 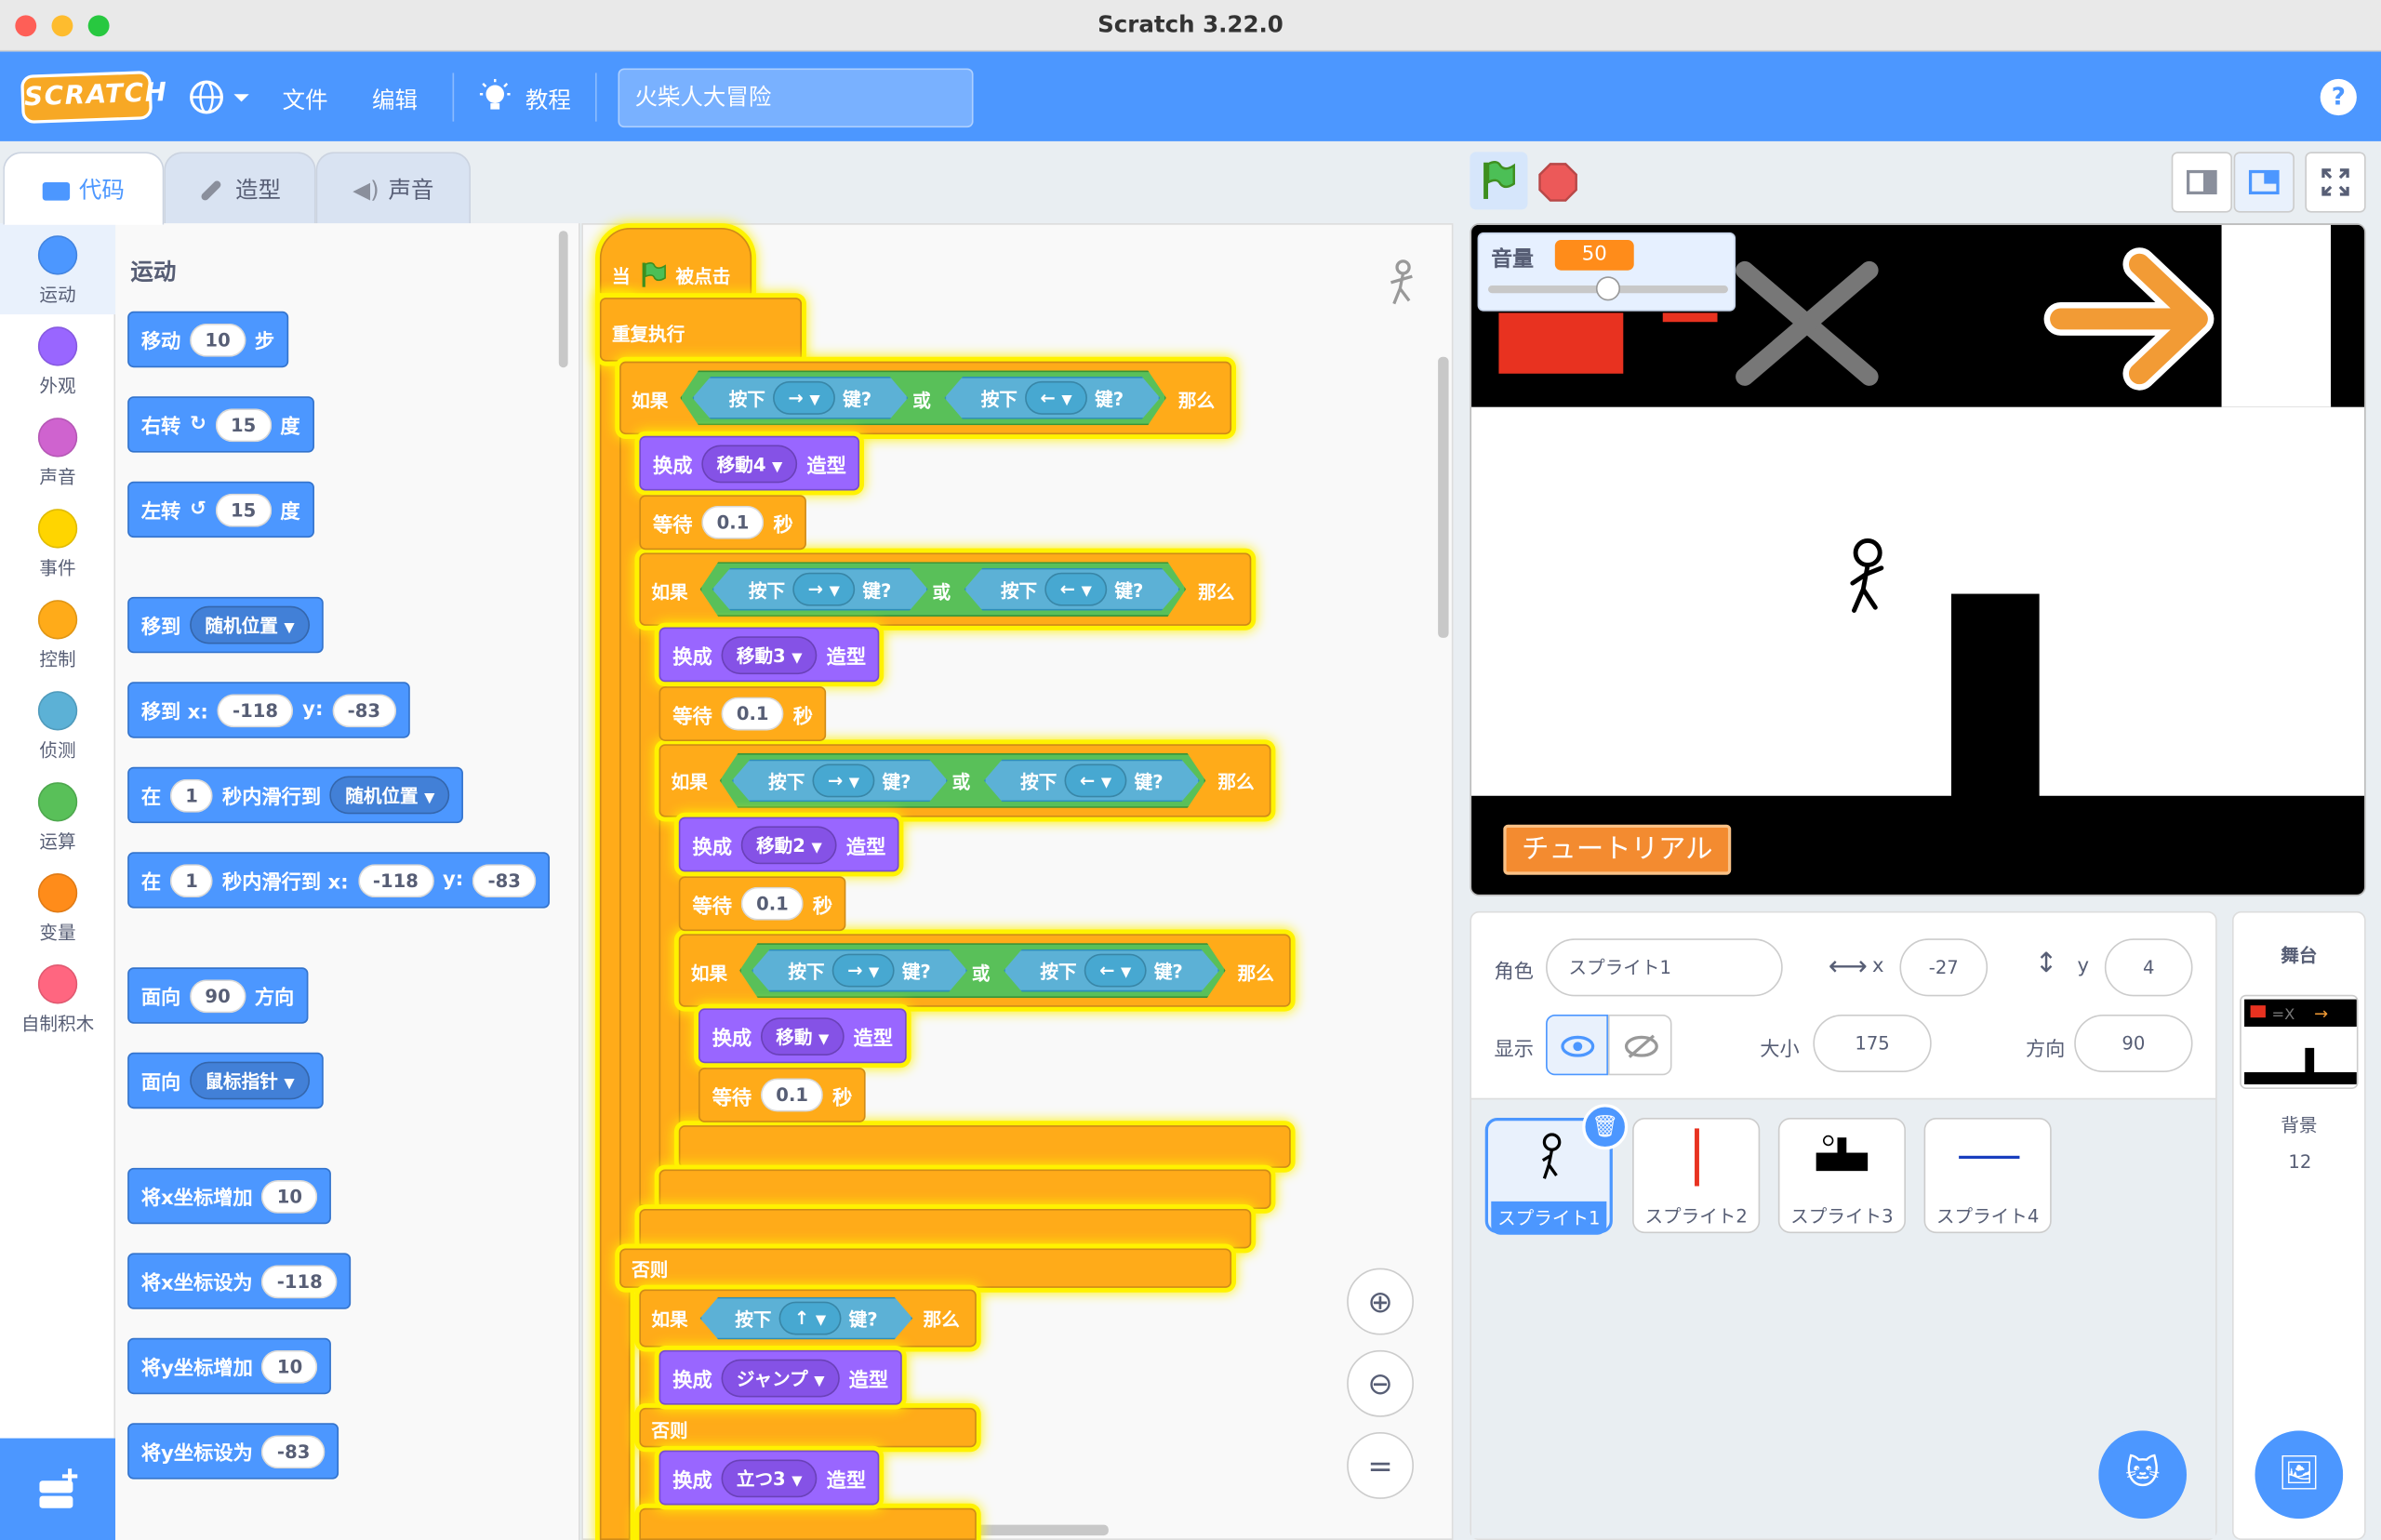 What do you see at coordinates (1696, 1175) in the screenshot?
I see `sprite-tile-2: スプライト2` at bounding box center [1696, 1175].